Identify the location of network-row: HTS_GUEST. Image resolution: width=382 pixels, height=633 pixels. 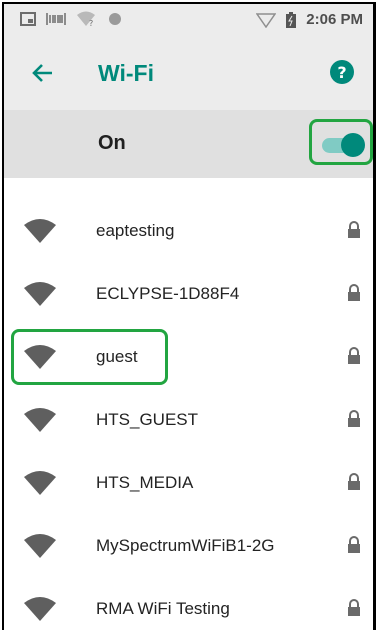
(188, 420).